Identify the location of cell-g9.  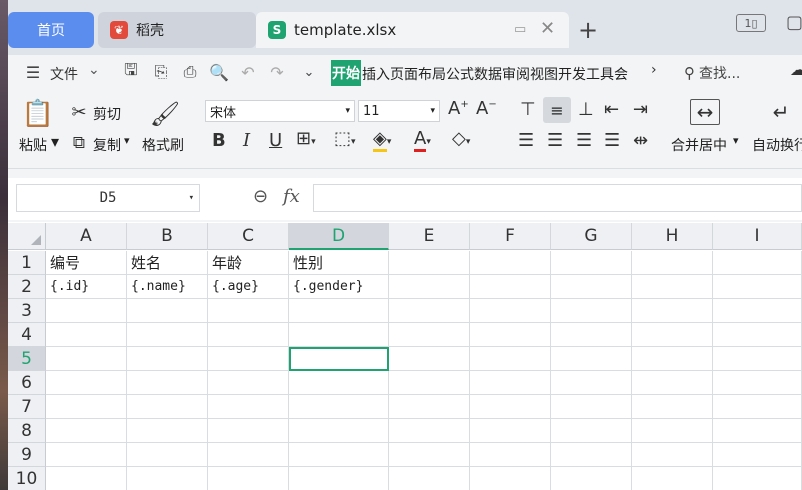
(591, 455).